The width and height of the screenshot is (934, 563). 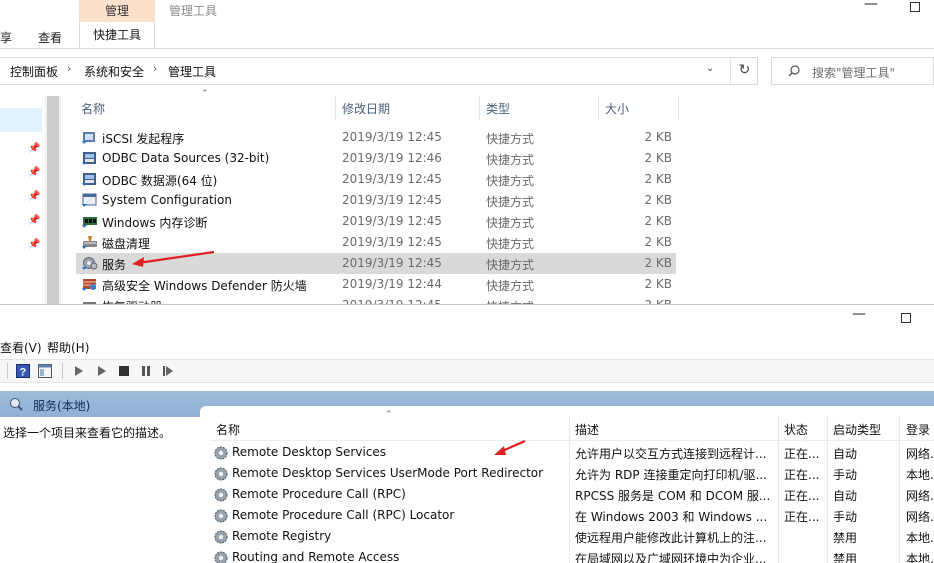 What do you see at coordinates (34, 71) in the screenshot?
I see `breadcrumb-control-panel: 控制面板` at bounding box center [34, 71].